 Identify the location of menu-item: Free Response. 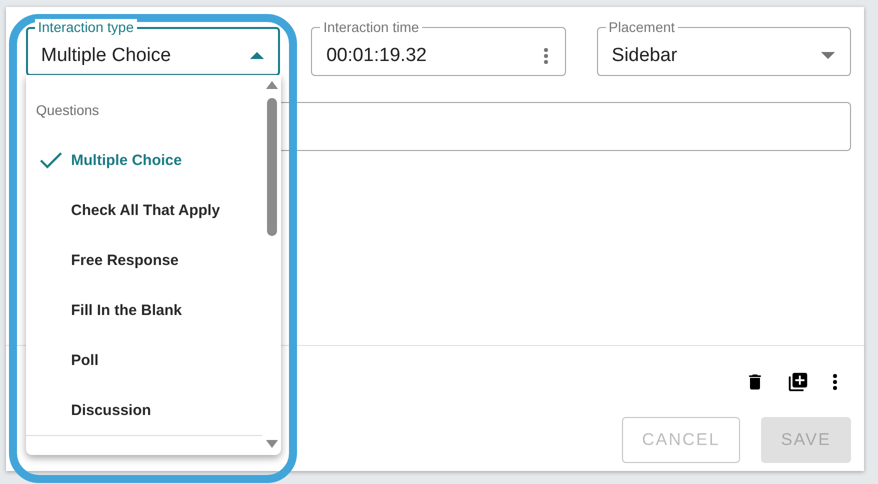
(144, 260).